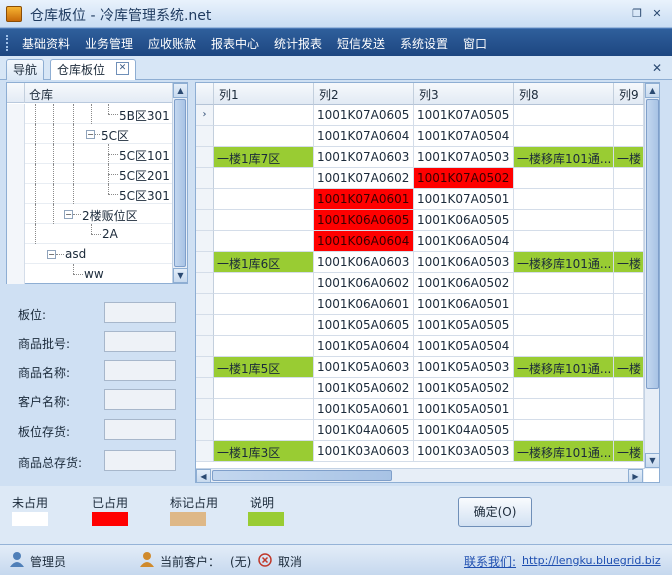 The height and width of the screenshot is (575, 672). Describe the element at coordinates (90, 254) in the screenshot. I see `tree-node: − asd` at that location.